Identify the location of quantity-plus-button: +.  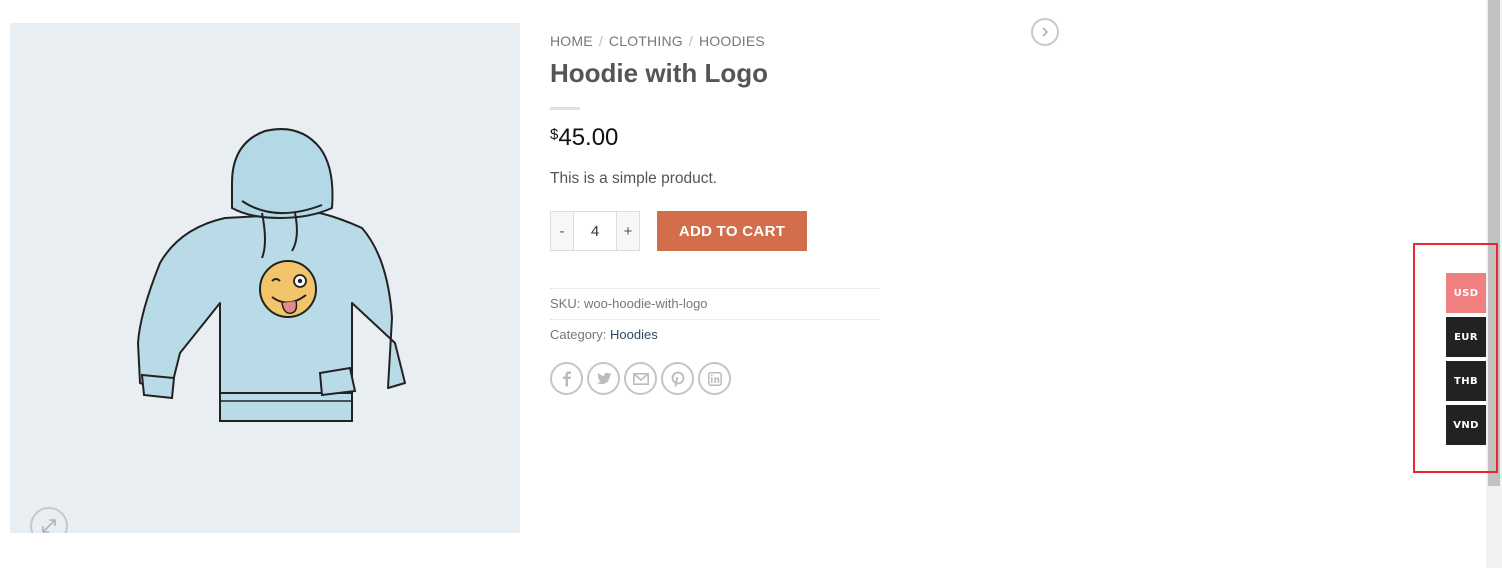
(628, 231).